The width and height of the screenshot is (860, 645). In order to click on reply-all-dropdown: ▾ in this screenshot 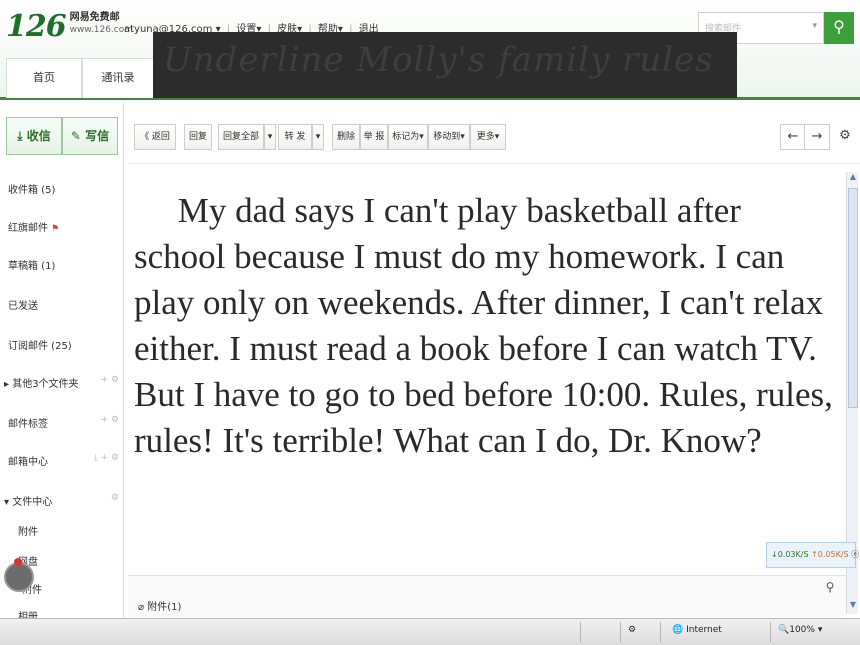, I will do `click(270, 137)`.